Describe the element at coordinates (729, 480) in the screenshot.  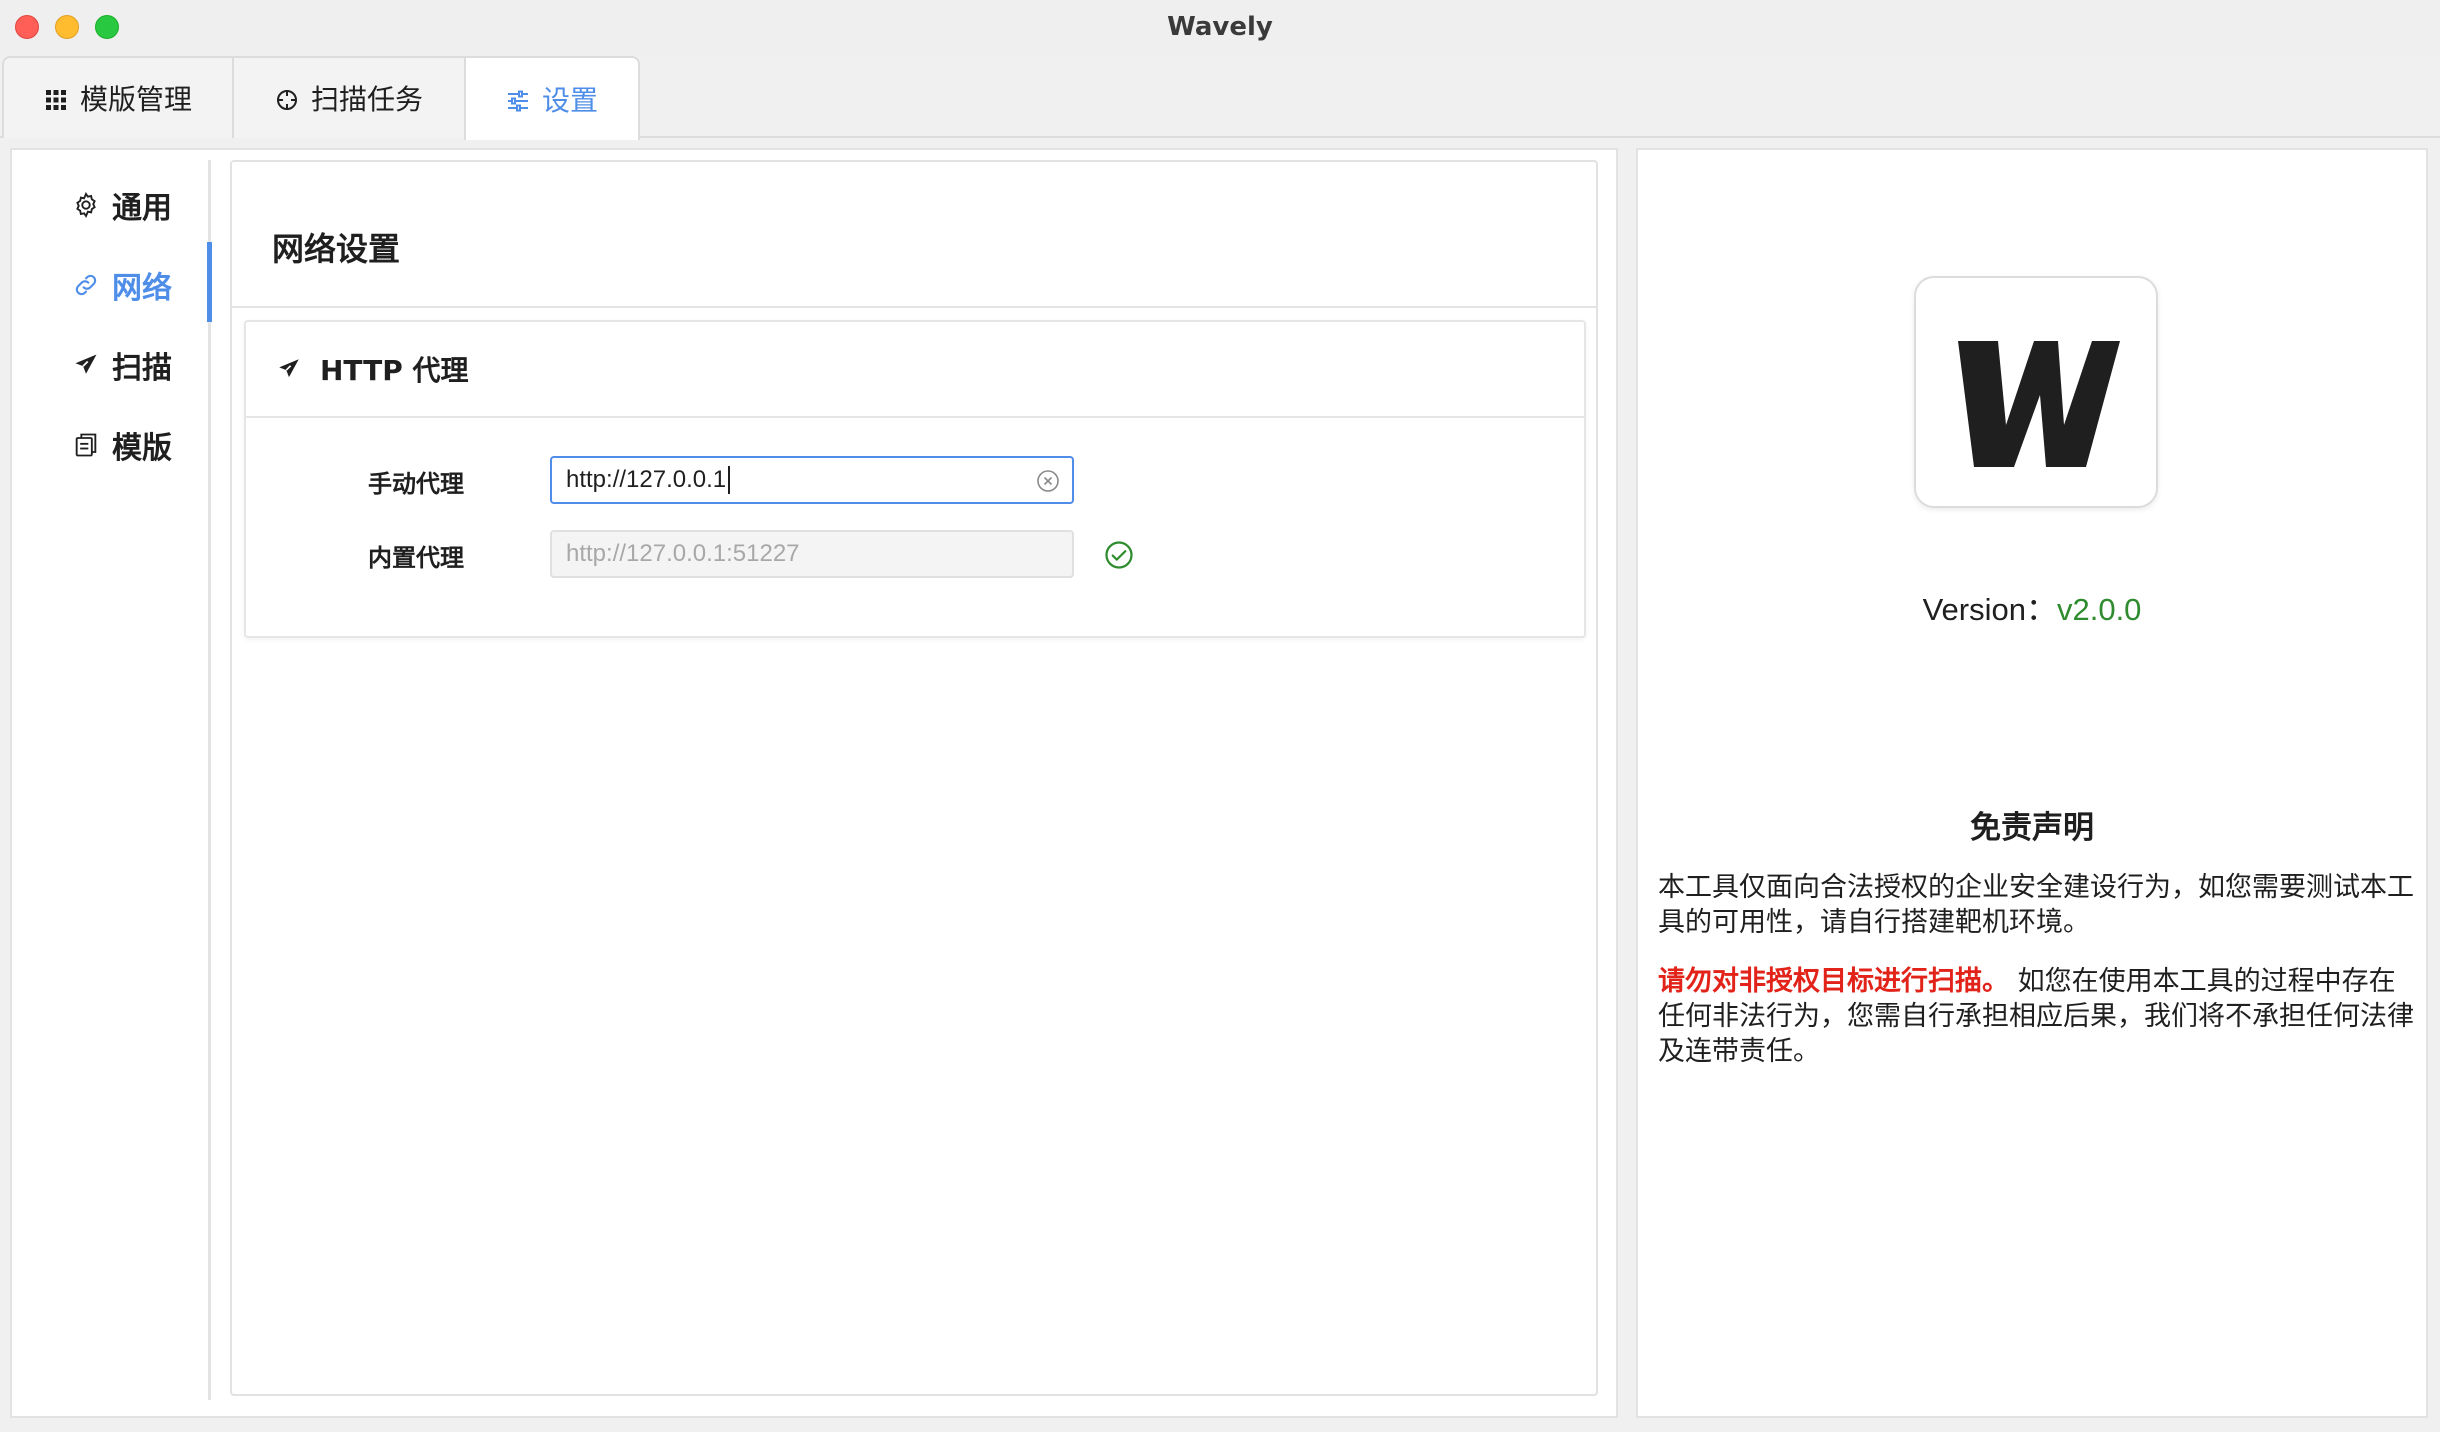
I see `text-caret` at that location.